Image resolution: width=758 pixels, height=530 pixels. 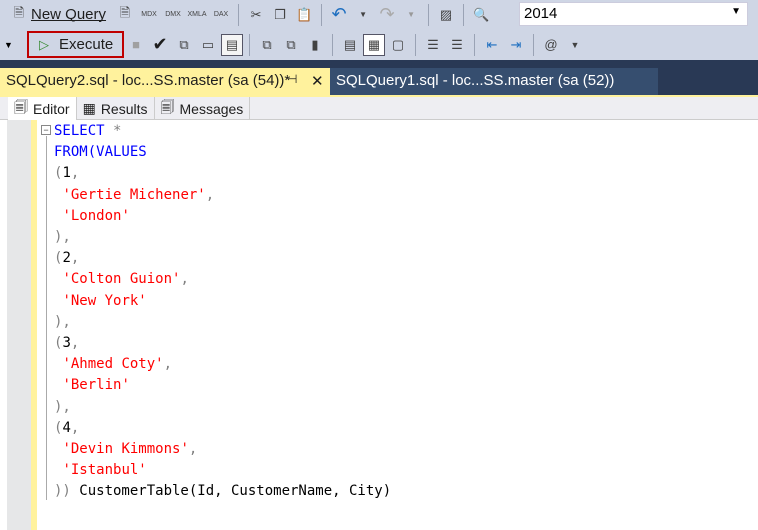 I want to click on dropdown-arrow-icon: ▼, so click(x=8, y=45).